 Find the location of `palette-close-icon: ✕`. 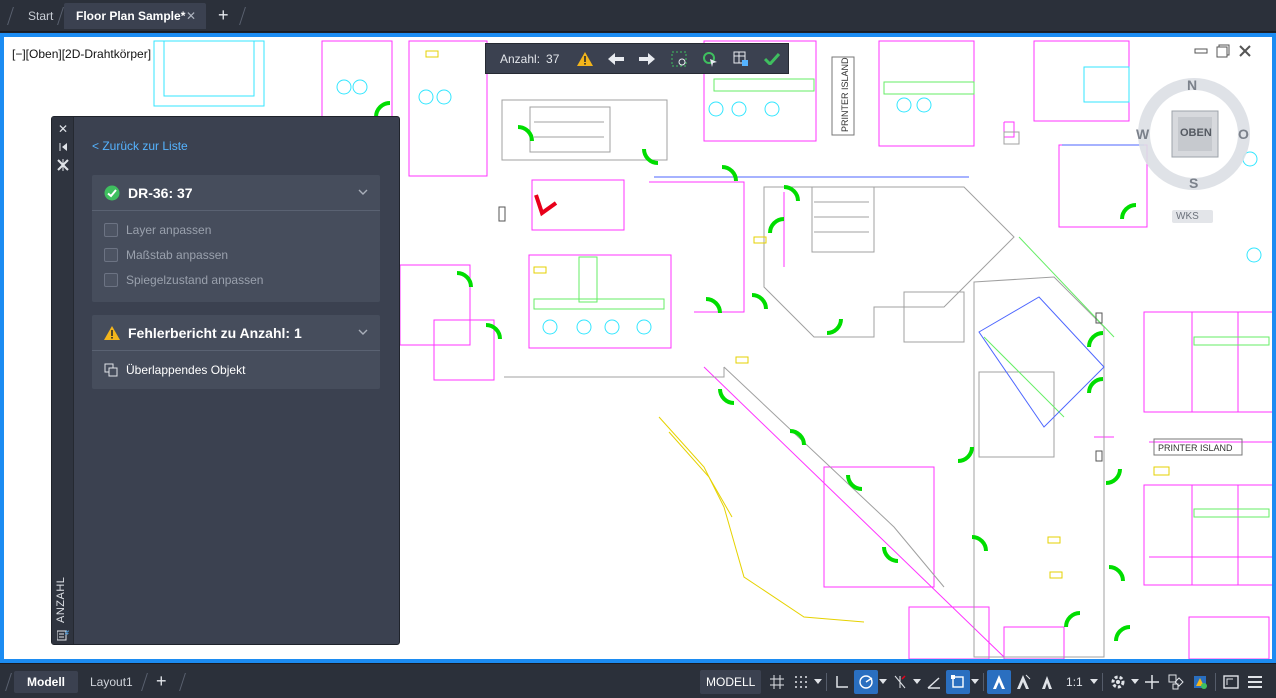

palette-close-icon: ✕ is located at coordinates (63, 129).